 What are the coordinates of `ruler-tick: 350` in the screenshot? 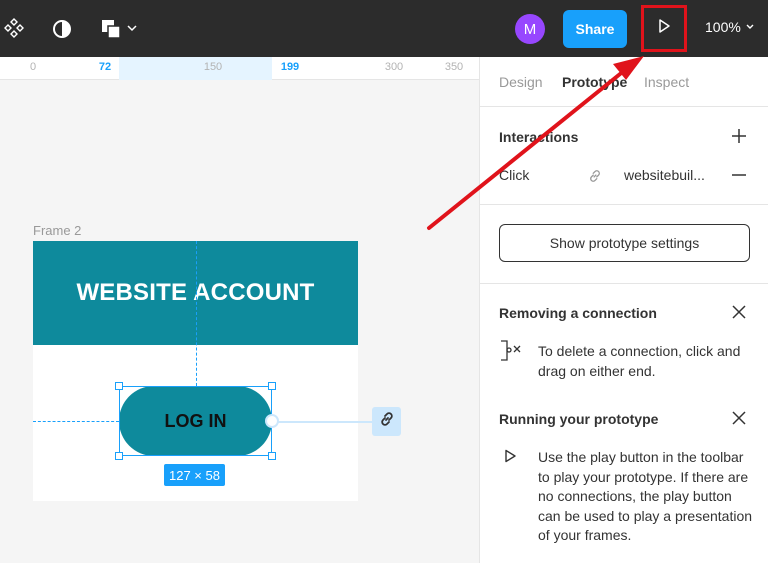 It's located at (454, 67).